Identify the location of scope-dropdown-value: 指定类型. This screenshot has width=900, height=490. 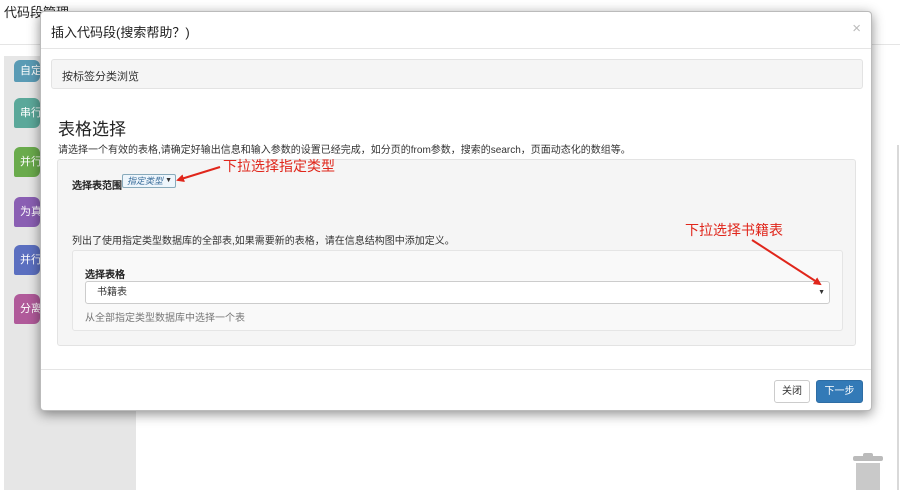
(145, 181).